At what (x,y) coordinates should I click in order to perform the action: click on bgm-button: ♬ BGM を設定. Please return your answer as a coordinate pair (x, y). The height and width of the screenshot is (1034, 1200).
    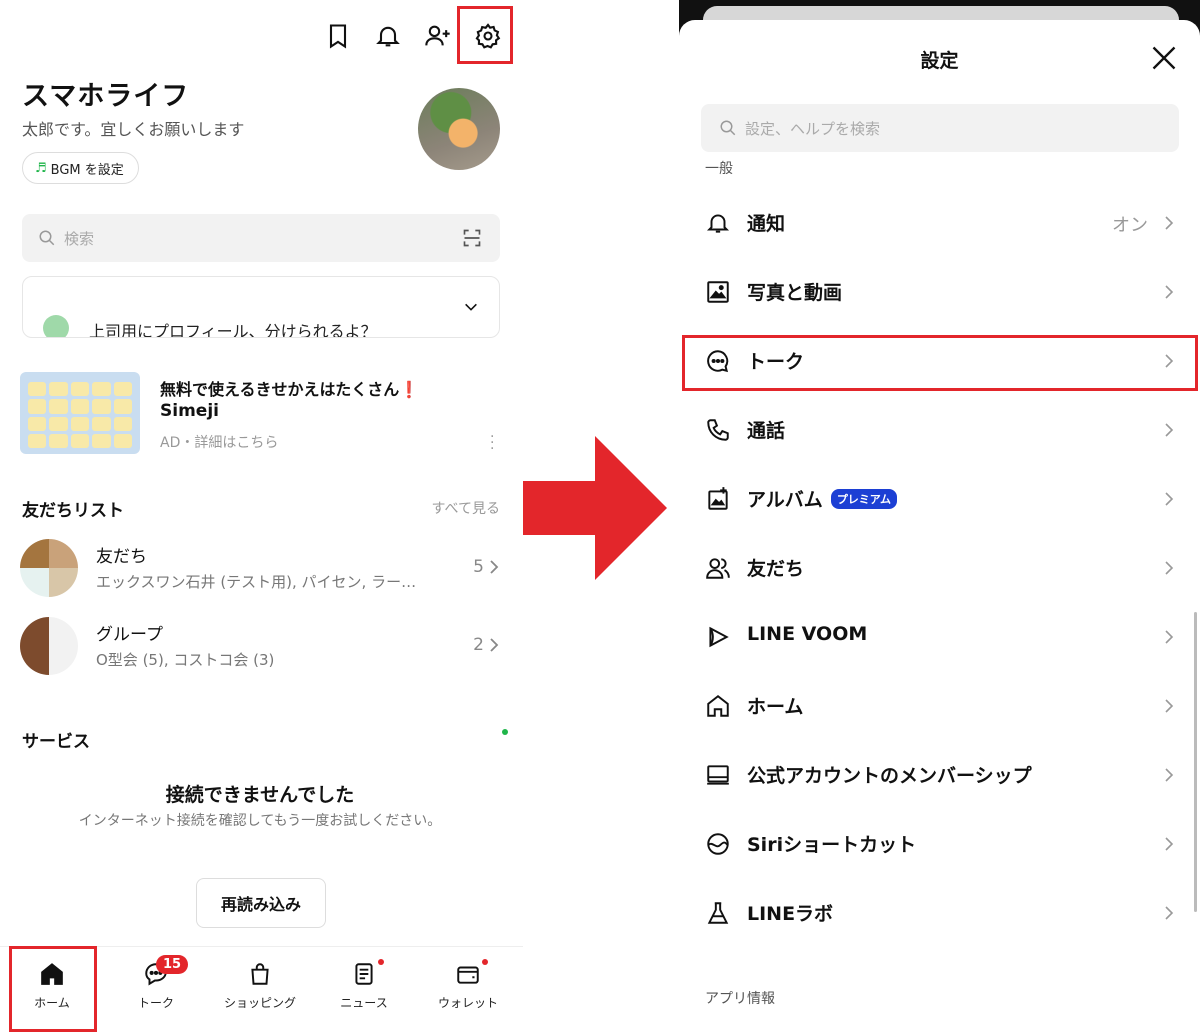
    Looking at the image, I should click on (80, 168).